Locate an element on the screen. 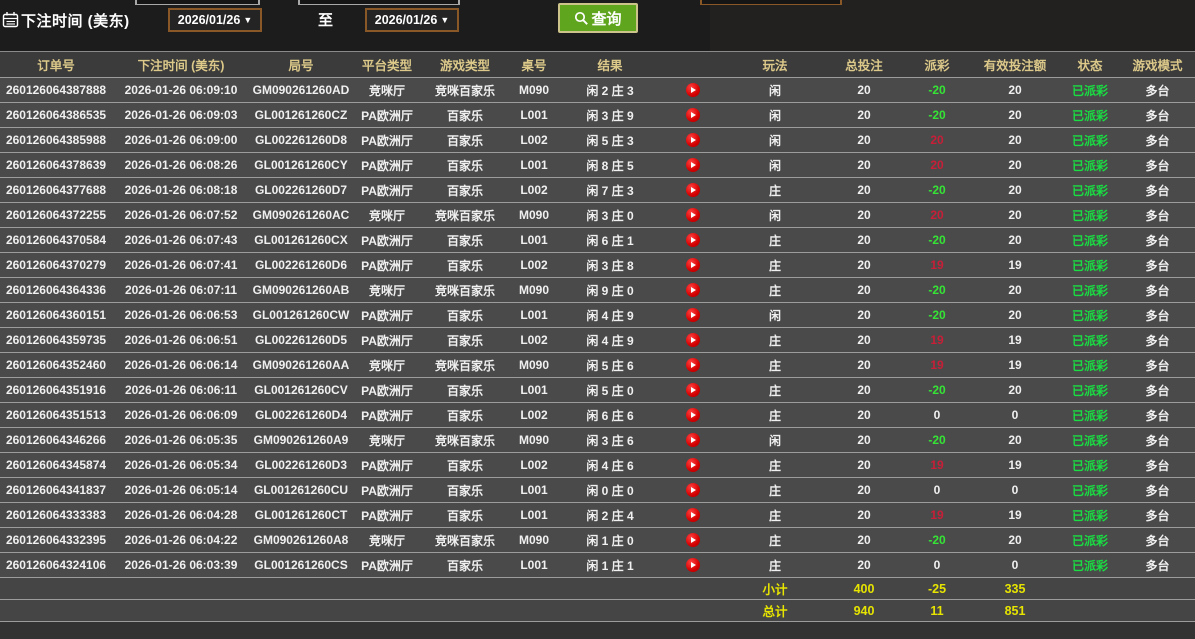 The image size is (1195, 639). cell-result: 闲 5 庄 0 is located at coordinates (610, 390).